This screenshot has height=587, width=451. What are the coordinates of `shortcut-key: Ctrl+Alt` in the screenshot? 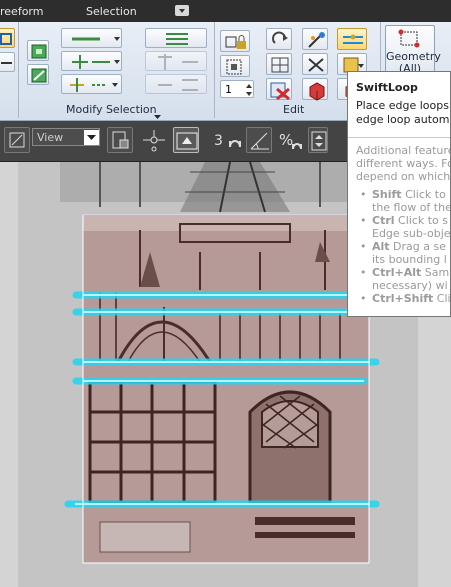 It's located at (397, 272).